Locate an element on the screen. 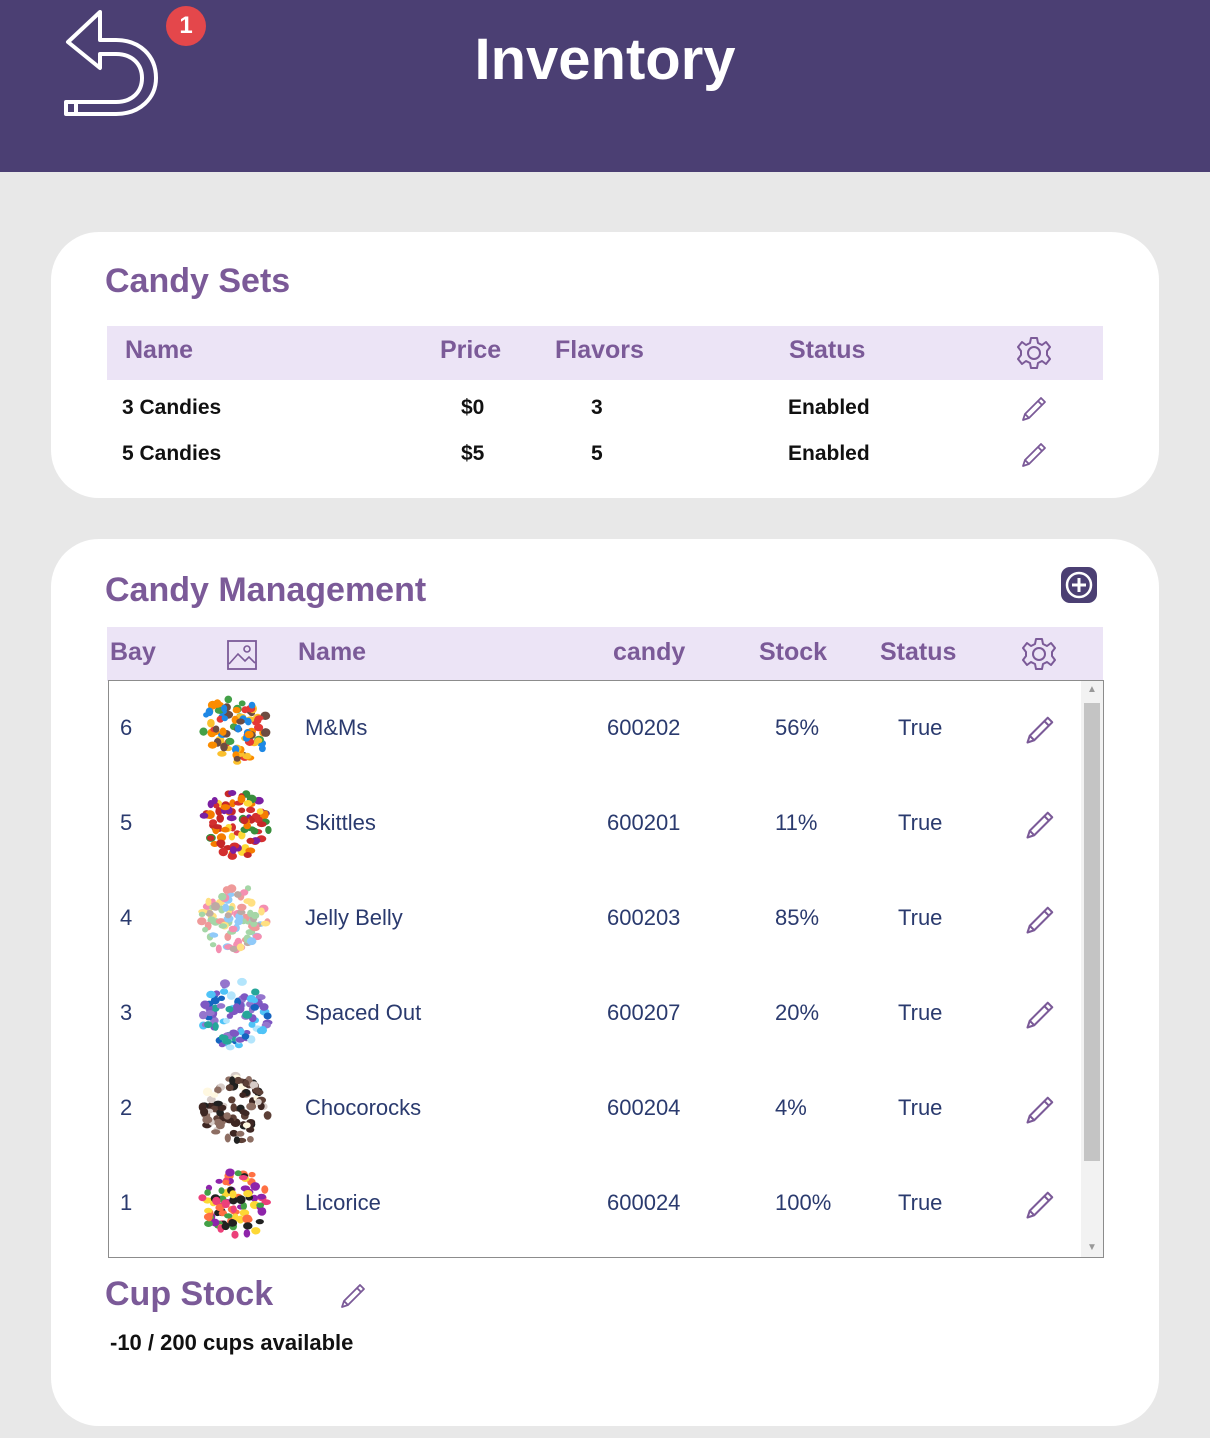 This screenshot has height=1438, width=1210. annotation-badge-1: 1 is located at coordinates (186, 26).